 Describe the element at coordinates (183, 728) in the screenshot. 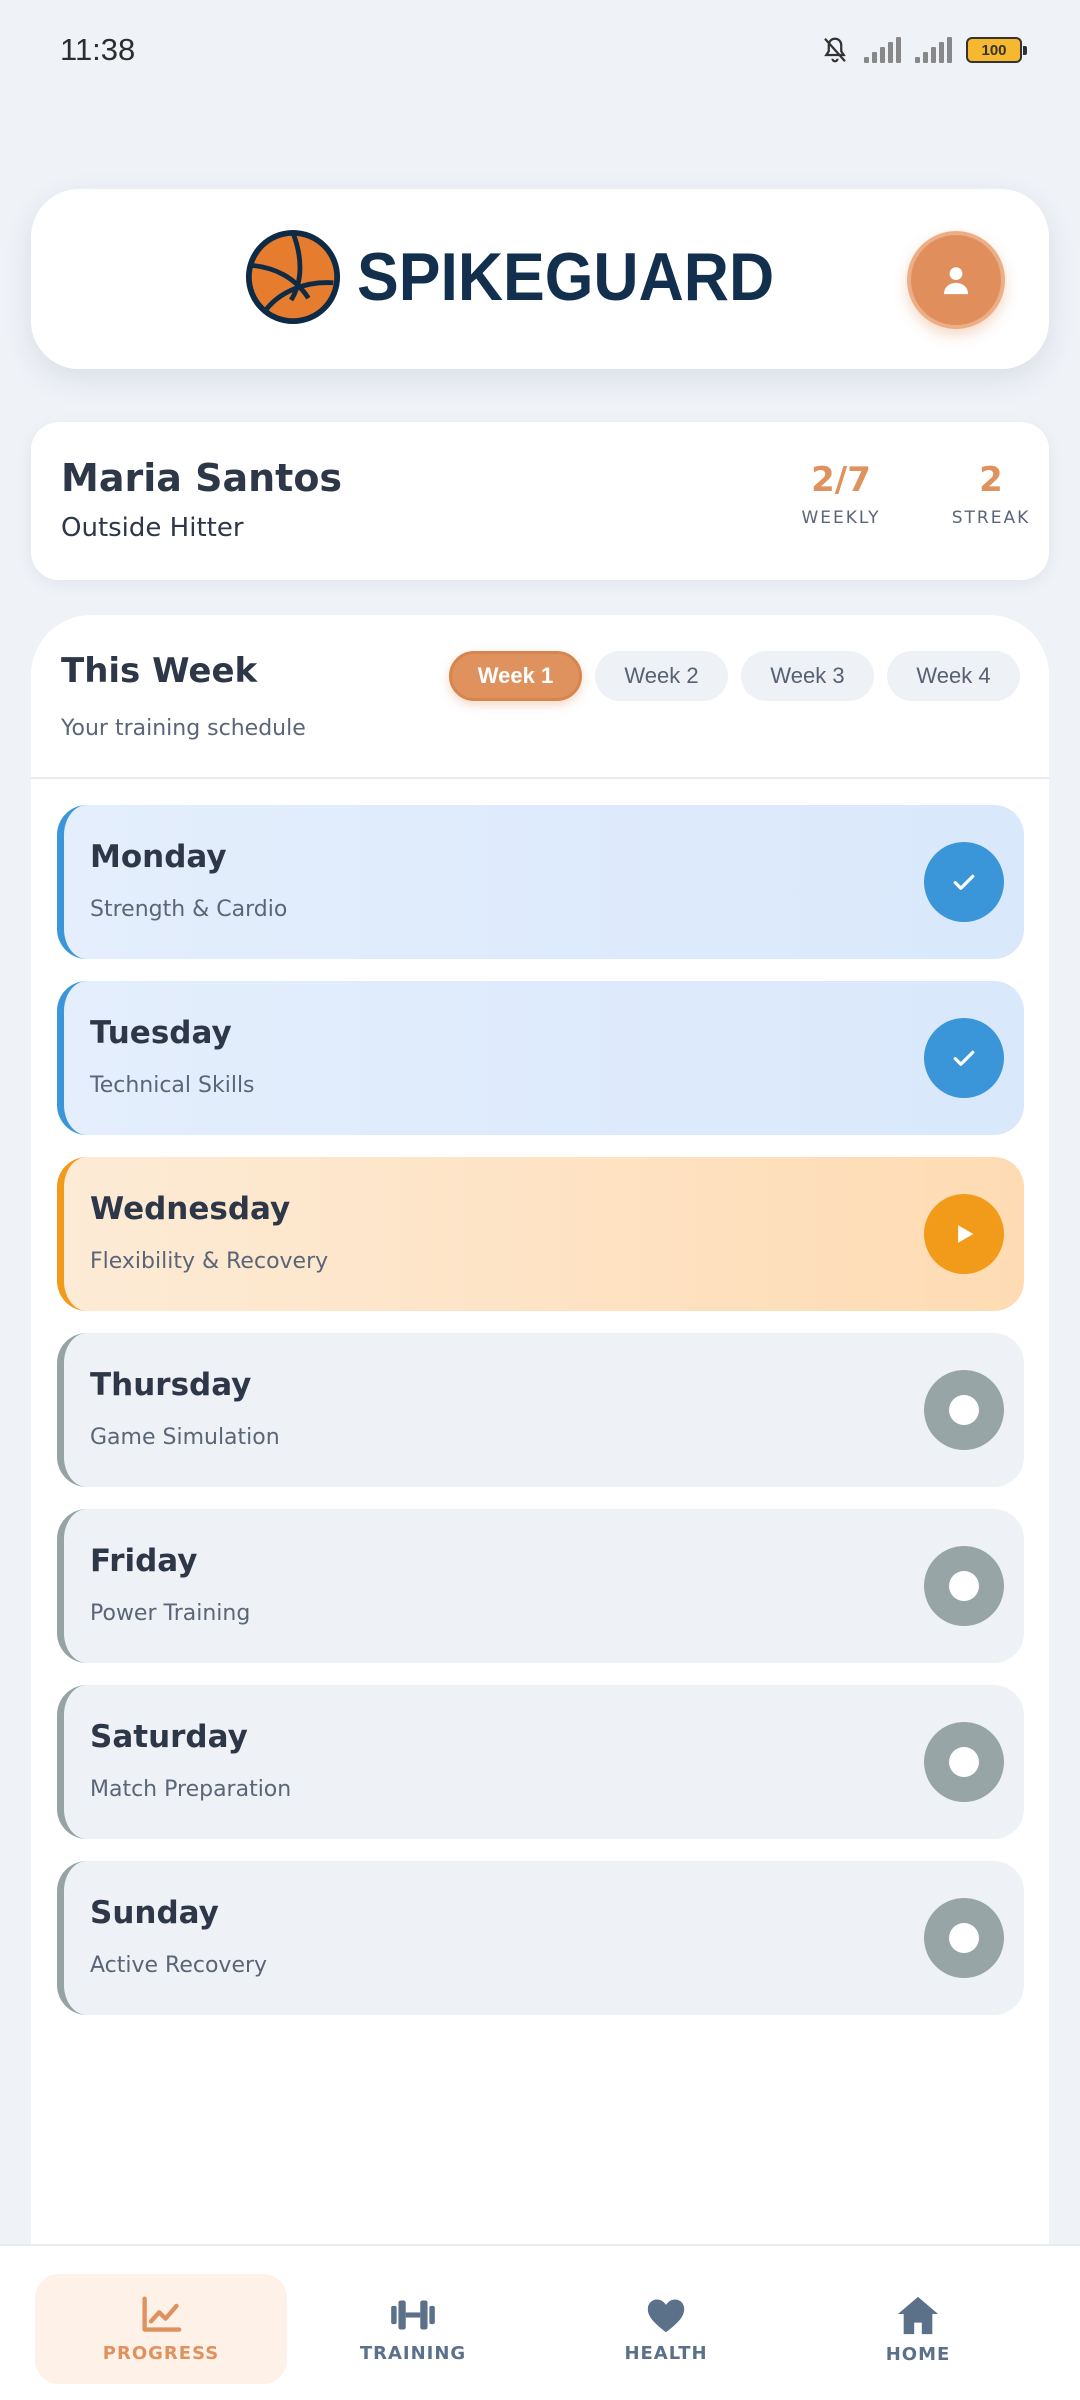

I see `schedule-subtitle: Your training schedule` at that location.